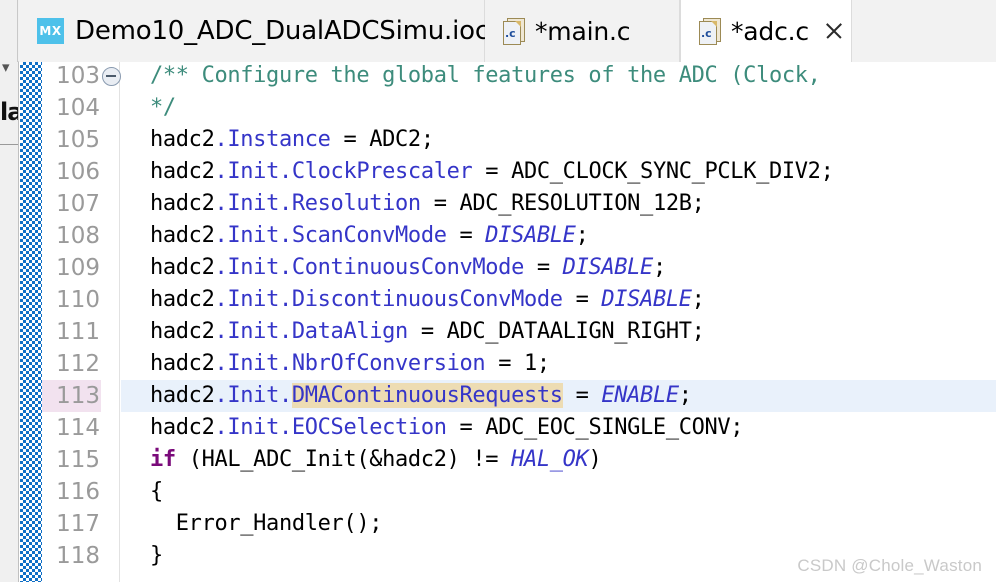  Describe the element at coordinates (834, 31) in the screenshot. I see `close-icon` at that location.